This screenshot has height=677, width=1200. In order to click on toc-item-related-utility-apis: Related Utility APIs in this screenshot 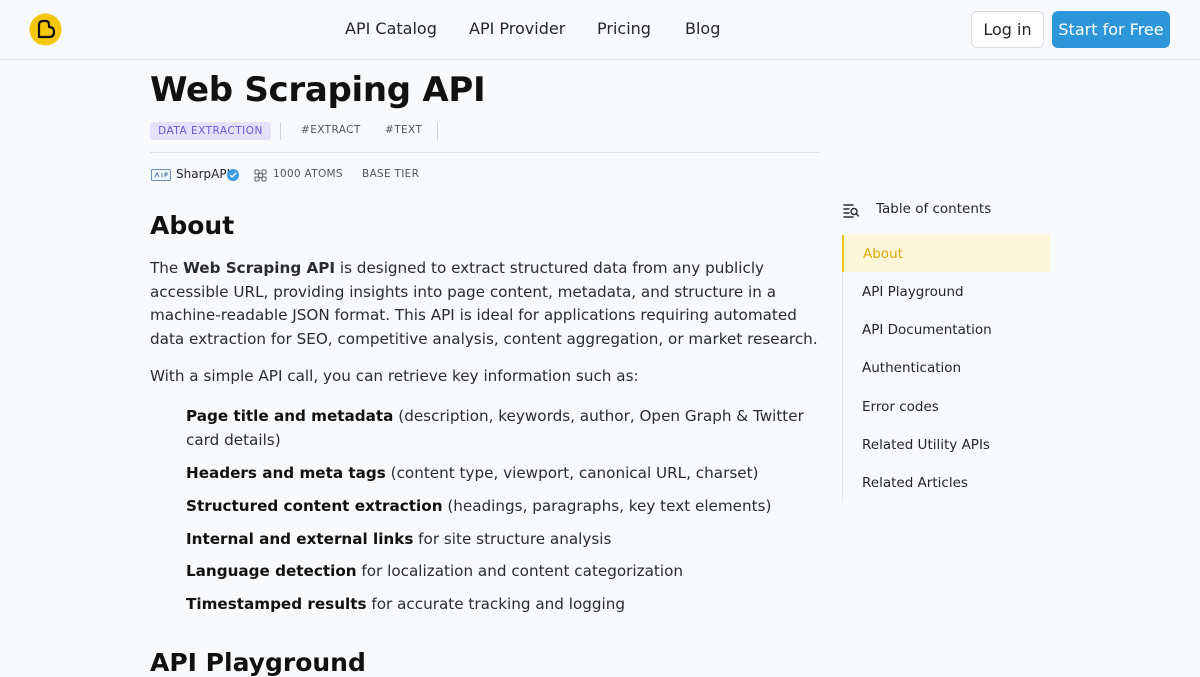, I will do `click(947, 444)`.